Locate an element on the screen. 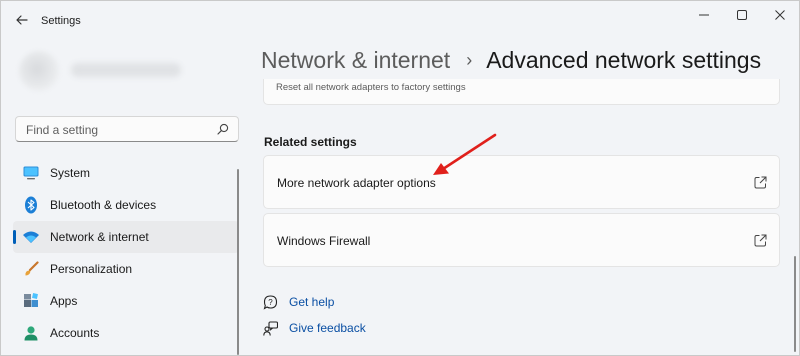 The height and width of the screenshot is (356, 800). sidebar-item-network: Network & internet is located at coordinates (126, 237).